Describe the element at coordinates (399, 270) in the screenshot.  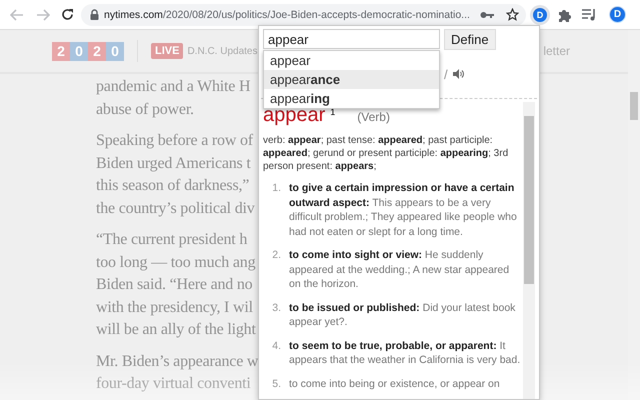
I see `definition-text: to come into sight or view: He suddenly appeared at the wedding.; A new star appeared on the horizon.` at that location.